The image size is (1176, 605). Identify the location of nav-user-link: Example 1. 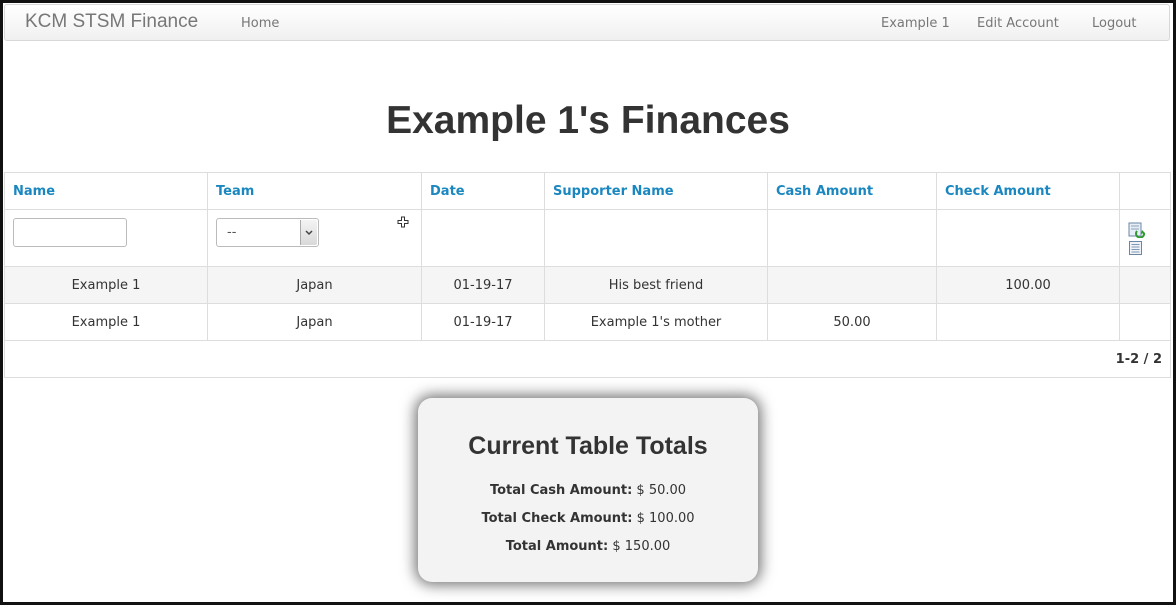
(915, 23).